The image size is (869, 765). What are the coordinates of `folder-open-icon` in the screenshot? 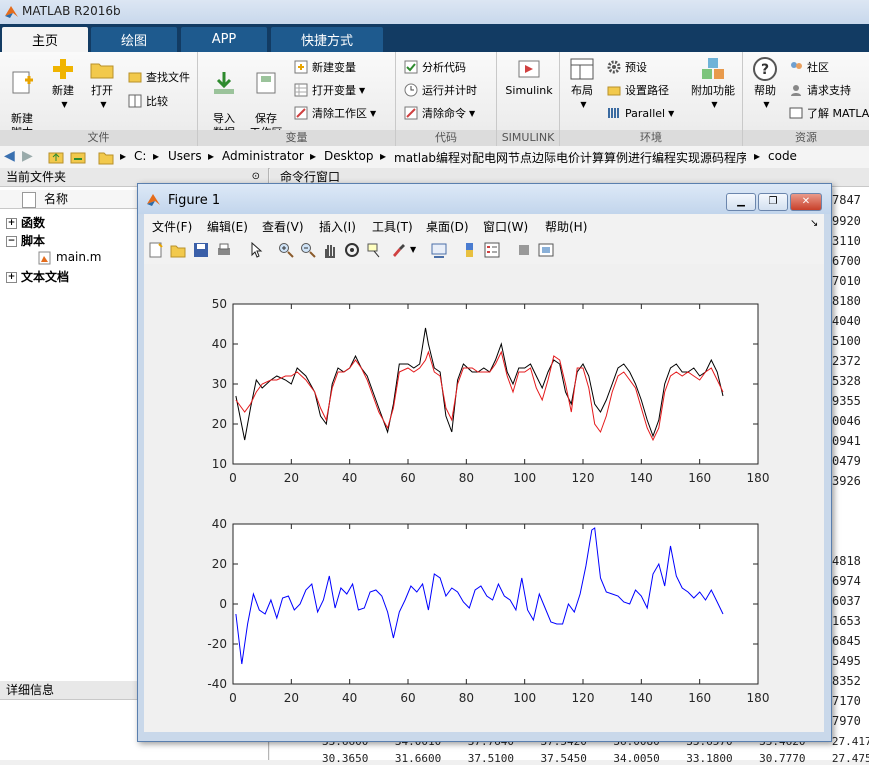 It's located at (102, 69).